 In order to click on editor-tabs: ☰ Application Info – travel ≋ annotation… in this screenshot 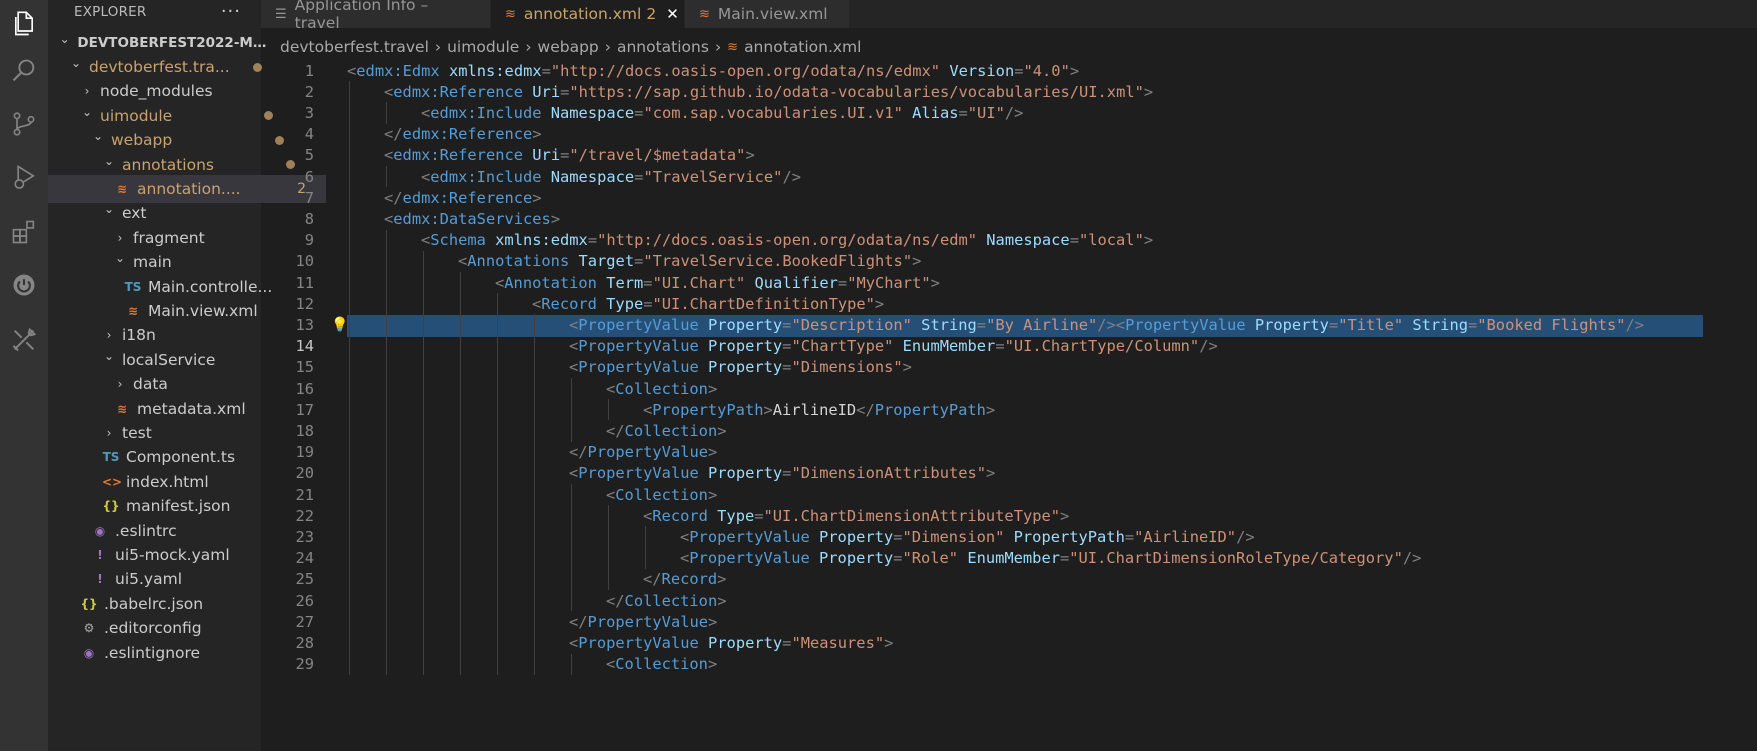, I will do `click(1009, 16)`.